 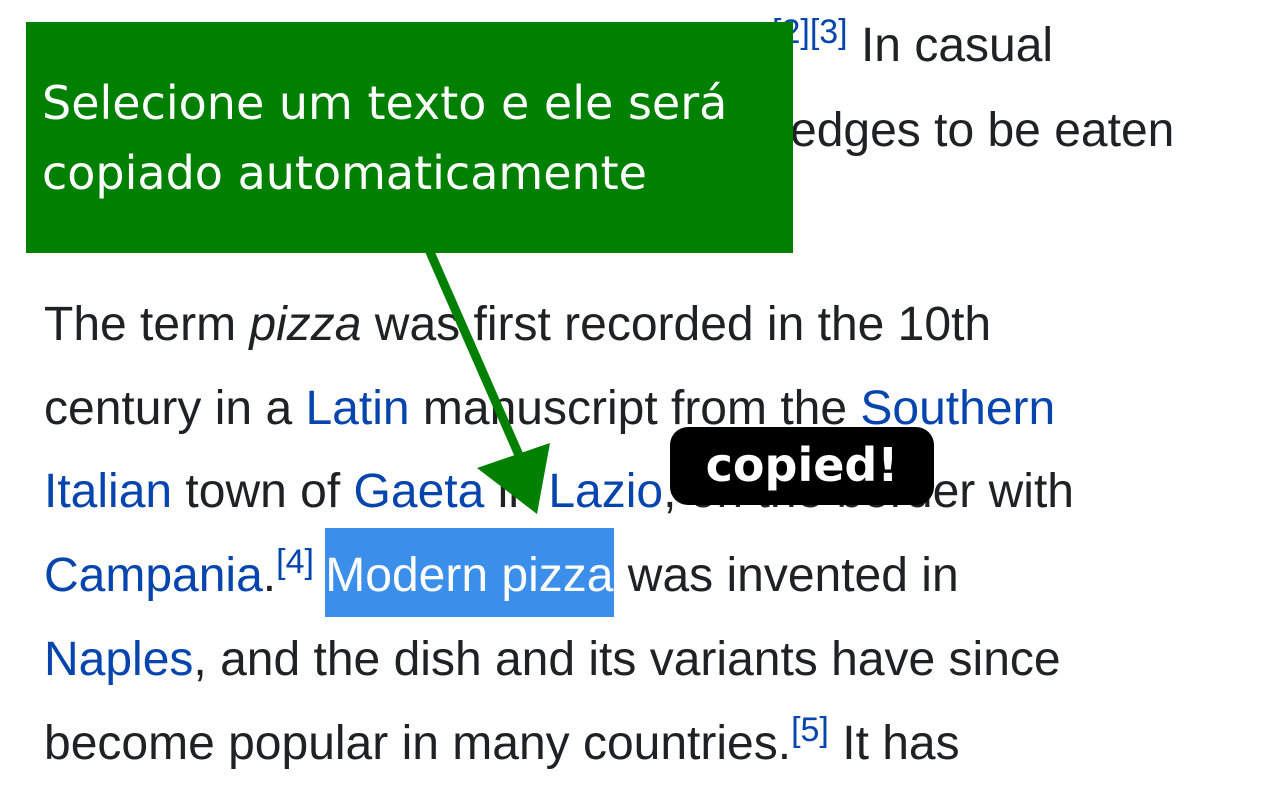 I want to click on article-text: ., so click(x=269, y=575).